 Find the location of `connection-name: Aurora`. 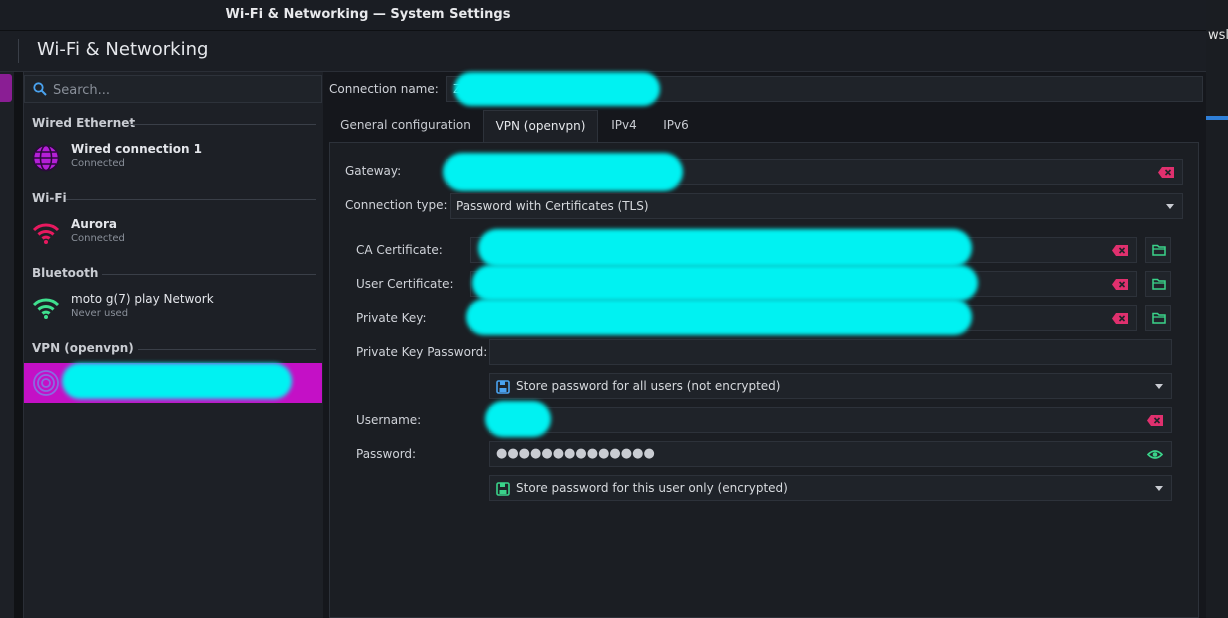

connection-name: Aurora is located at coordinates (94, 224).